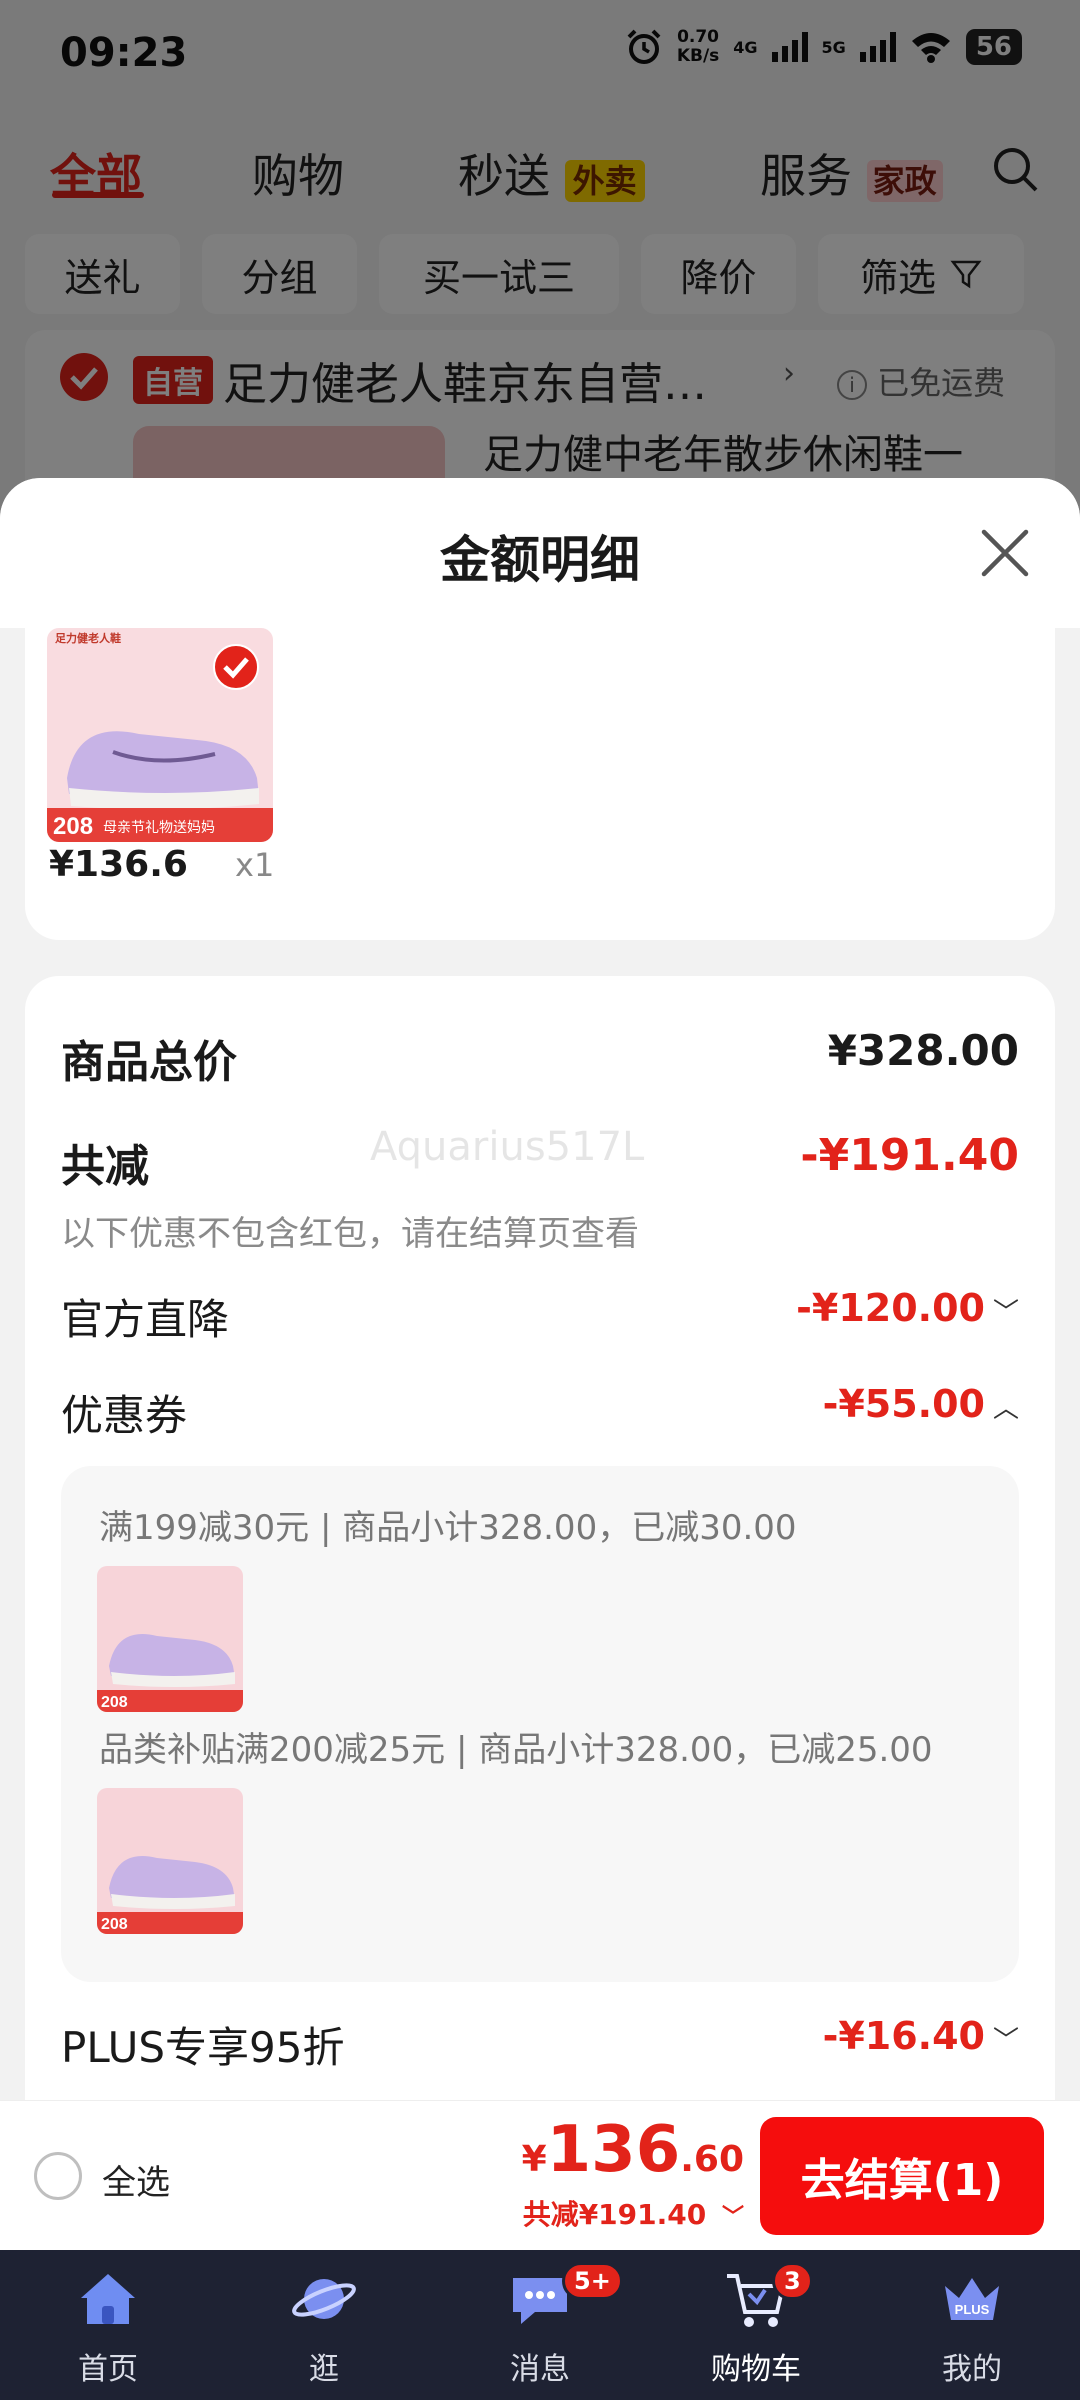 The width and height of the screenshot is (1080, 2400). What do you see at coordinates (792, 2281) in the screenshot?
I see `cart-badge: 3` at bounding box center [792, 2281].